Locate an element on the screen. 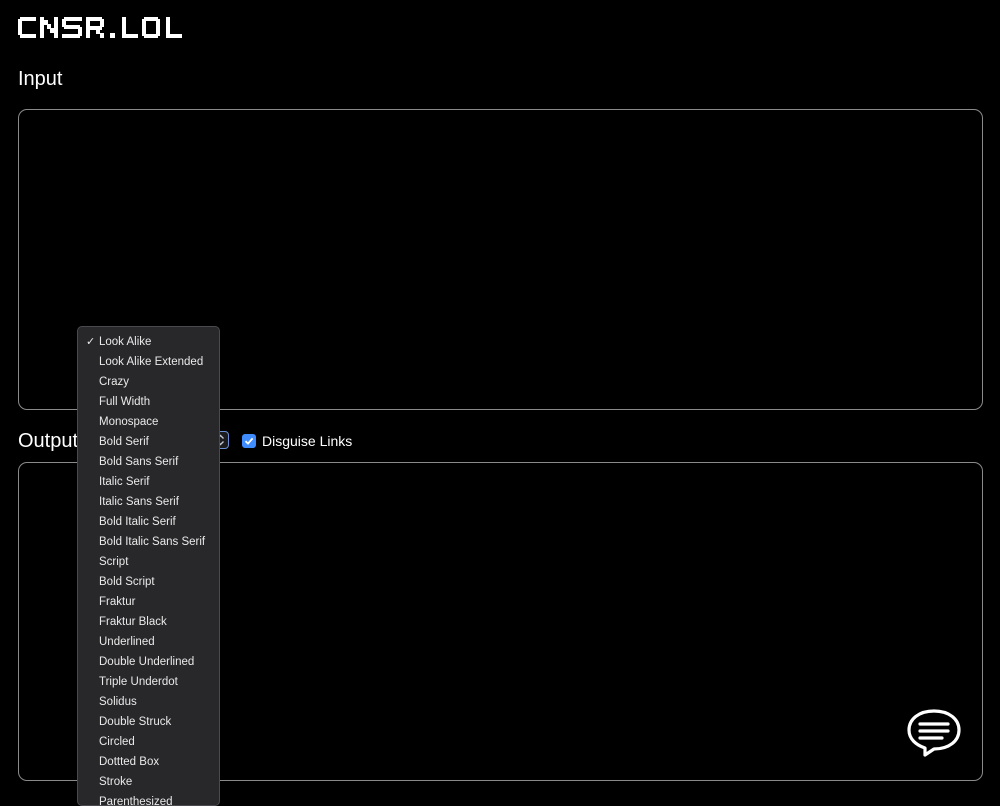 This screenshot has width=1000, height=806. menu-item-label: Crazy is located at coordinates (114, 382).